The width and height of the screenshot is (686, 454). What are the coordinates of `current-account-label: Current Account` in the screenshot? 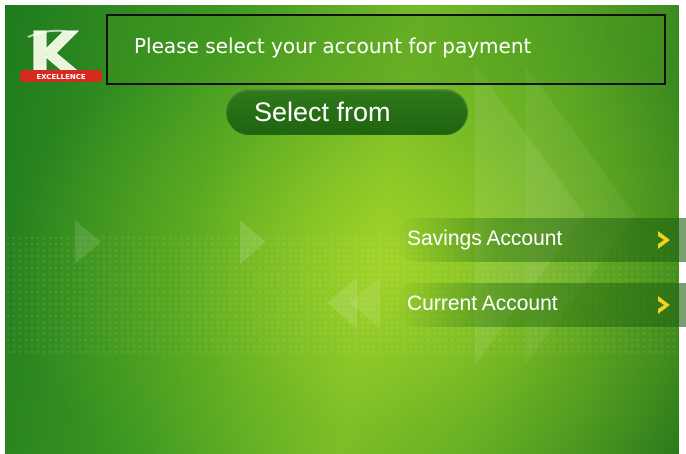 It's located at (482, 303).